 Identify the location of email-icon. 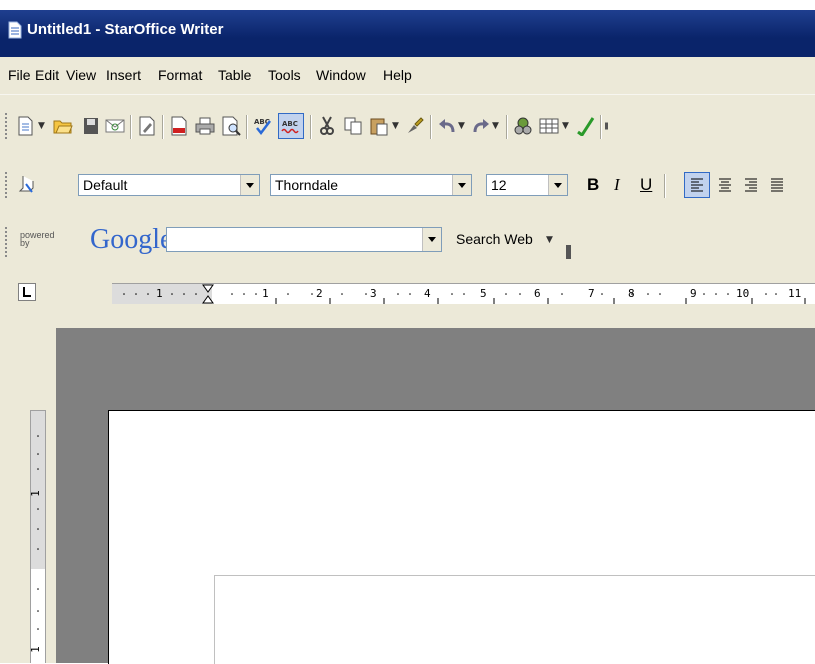
(115, 126).